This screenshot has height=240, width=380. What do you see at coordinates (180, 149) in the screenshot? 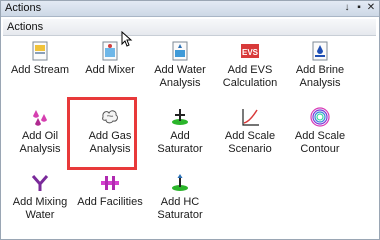
I see `add-saturator-label-2: Saturator` at bounding box center [180, 149].